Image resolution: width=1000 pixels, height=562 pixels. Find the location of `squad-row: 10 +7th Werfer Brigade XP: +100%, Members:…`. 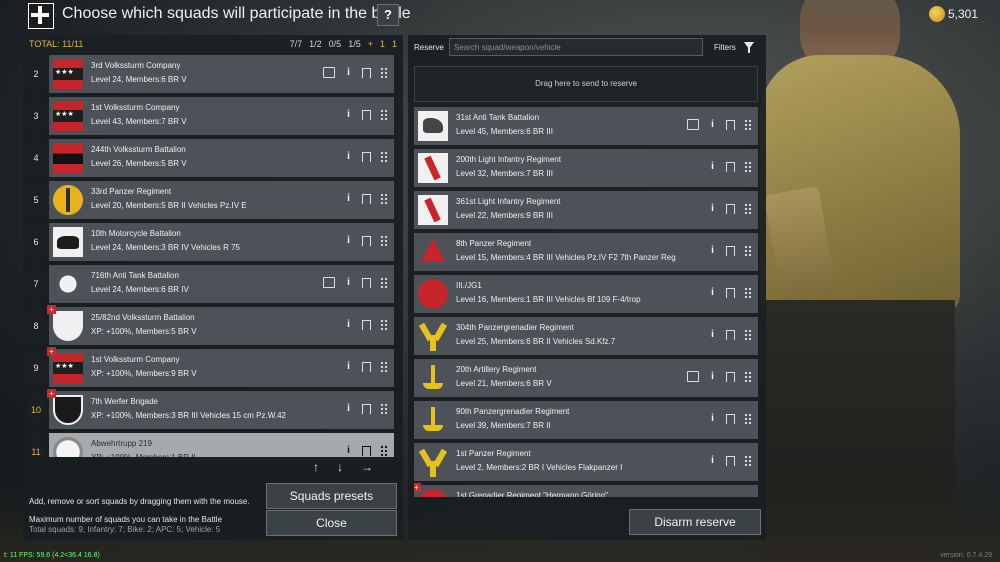

squad-row: 10 +7th Werfer Brigade XP: +100%, Members:… is located at coordinates (211, 409).